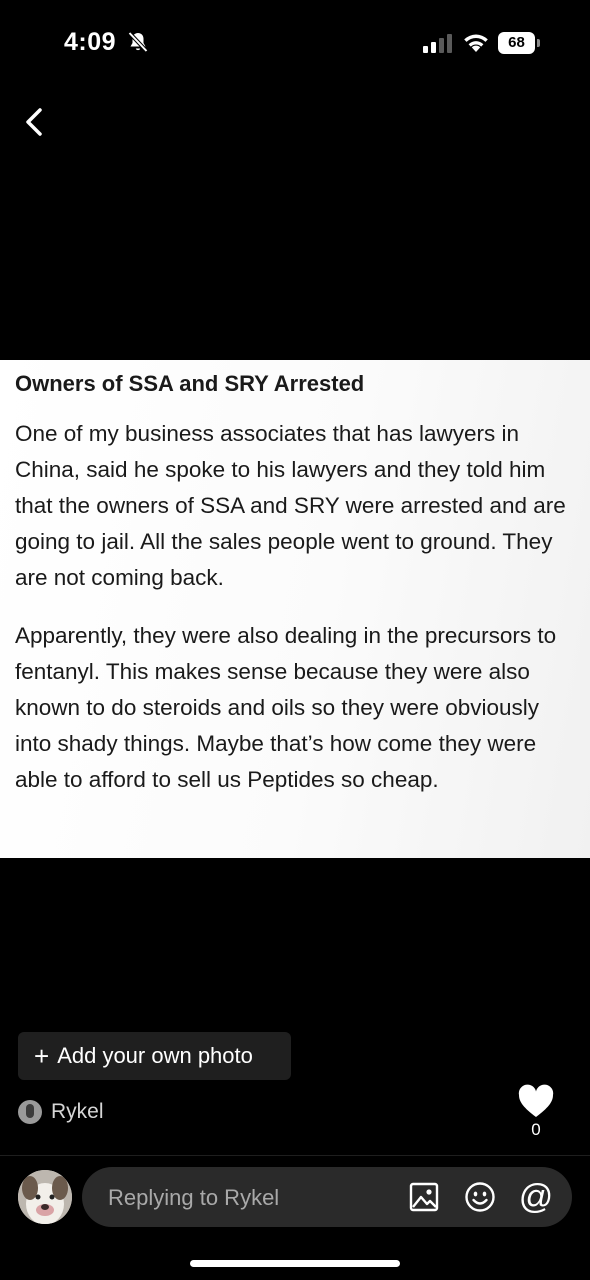  I want to click on like-count: 0, so click(536, 1129).